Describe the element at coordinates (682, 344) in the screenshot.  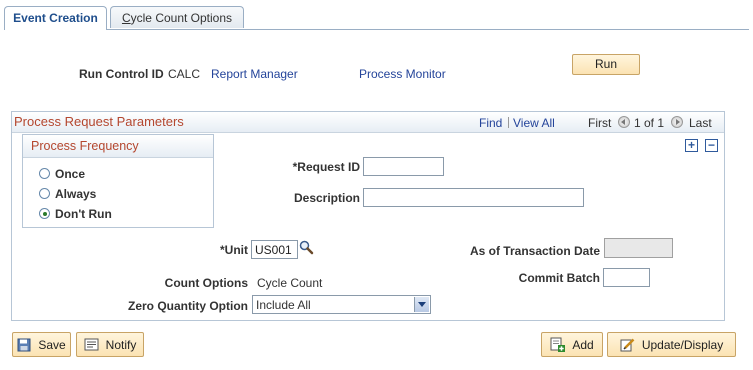
I see `update-display-button-label: Update/Display` at that location.